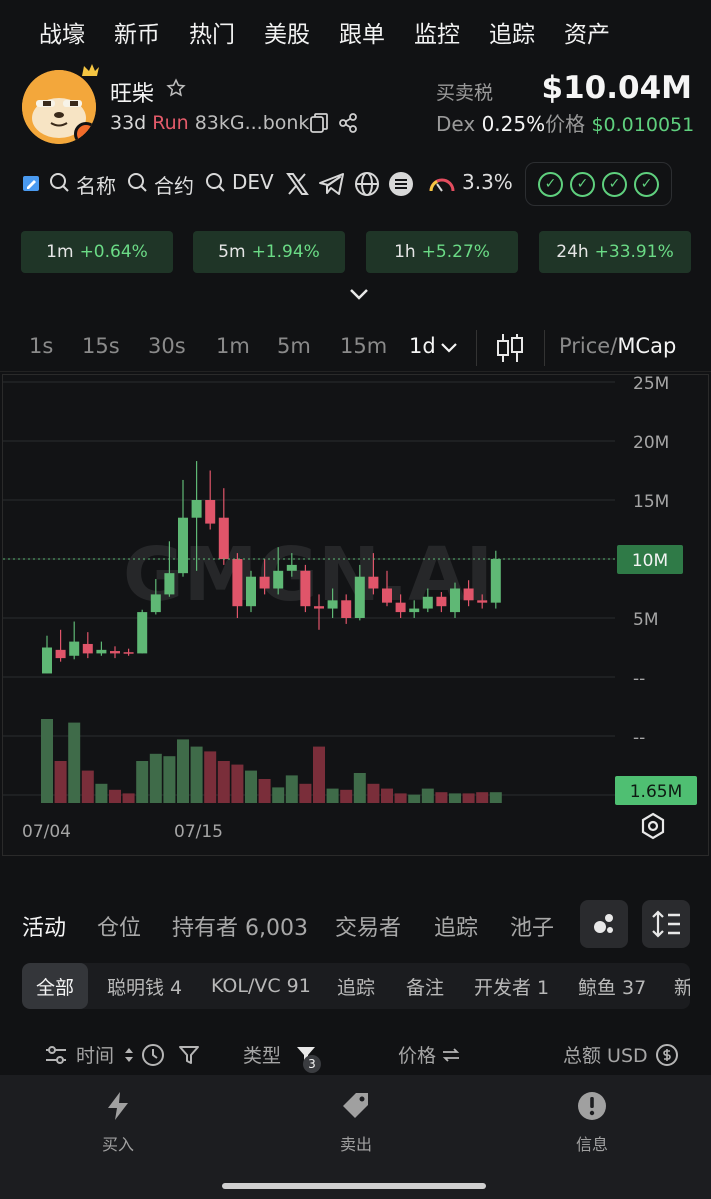  Describe the element at coordinates (605, 1054) in the screenshot. I see `col-total: 总额 USD` at that location.